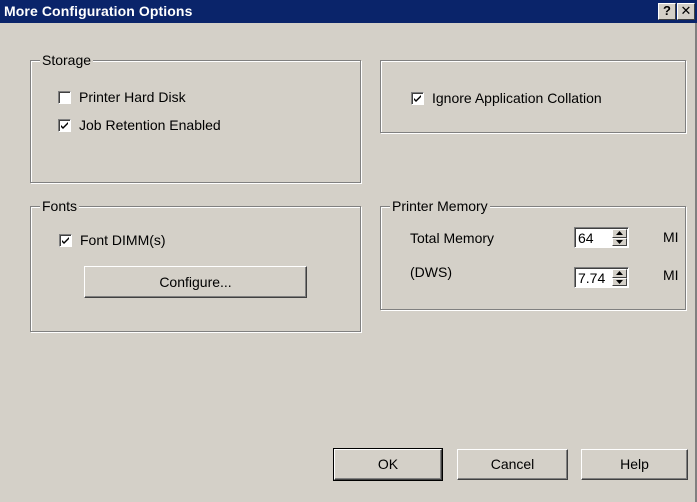  I want to click on collation-group: Ignore Application Collation, so click(533, 96).